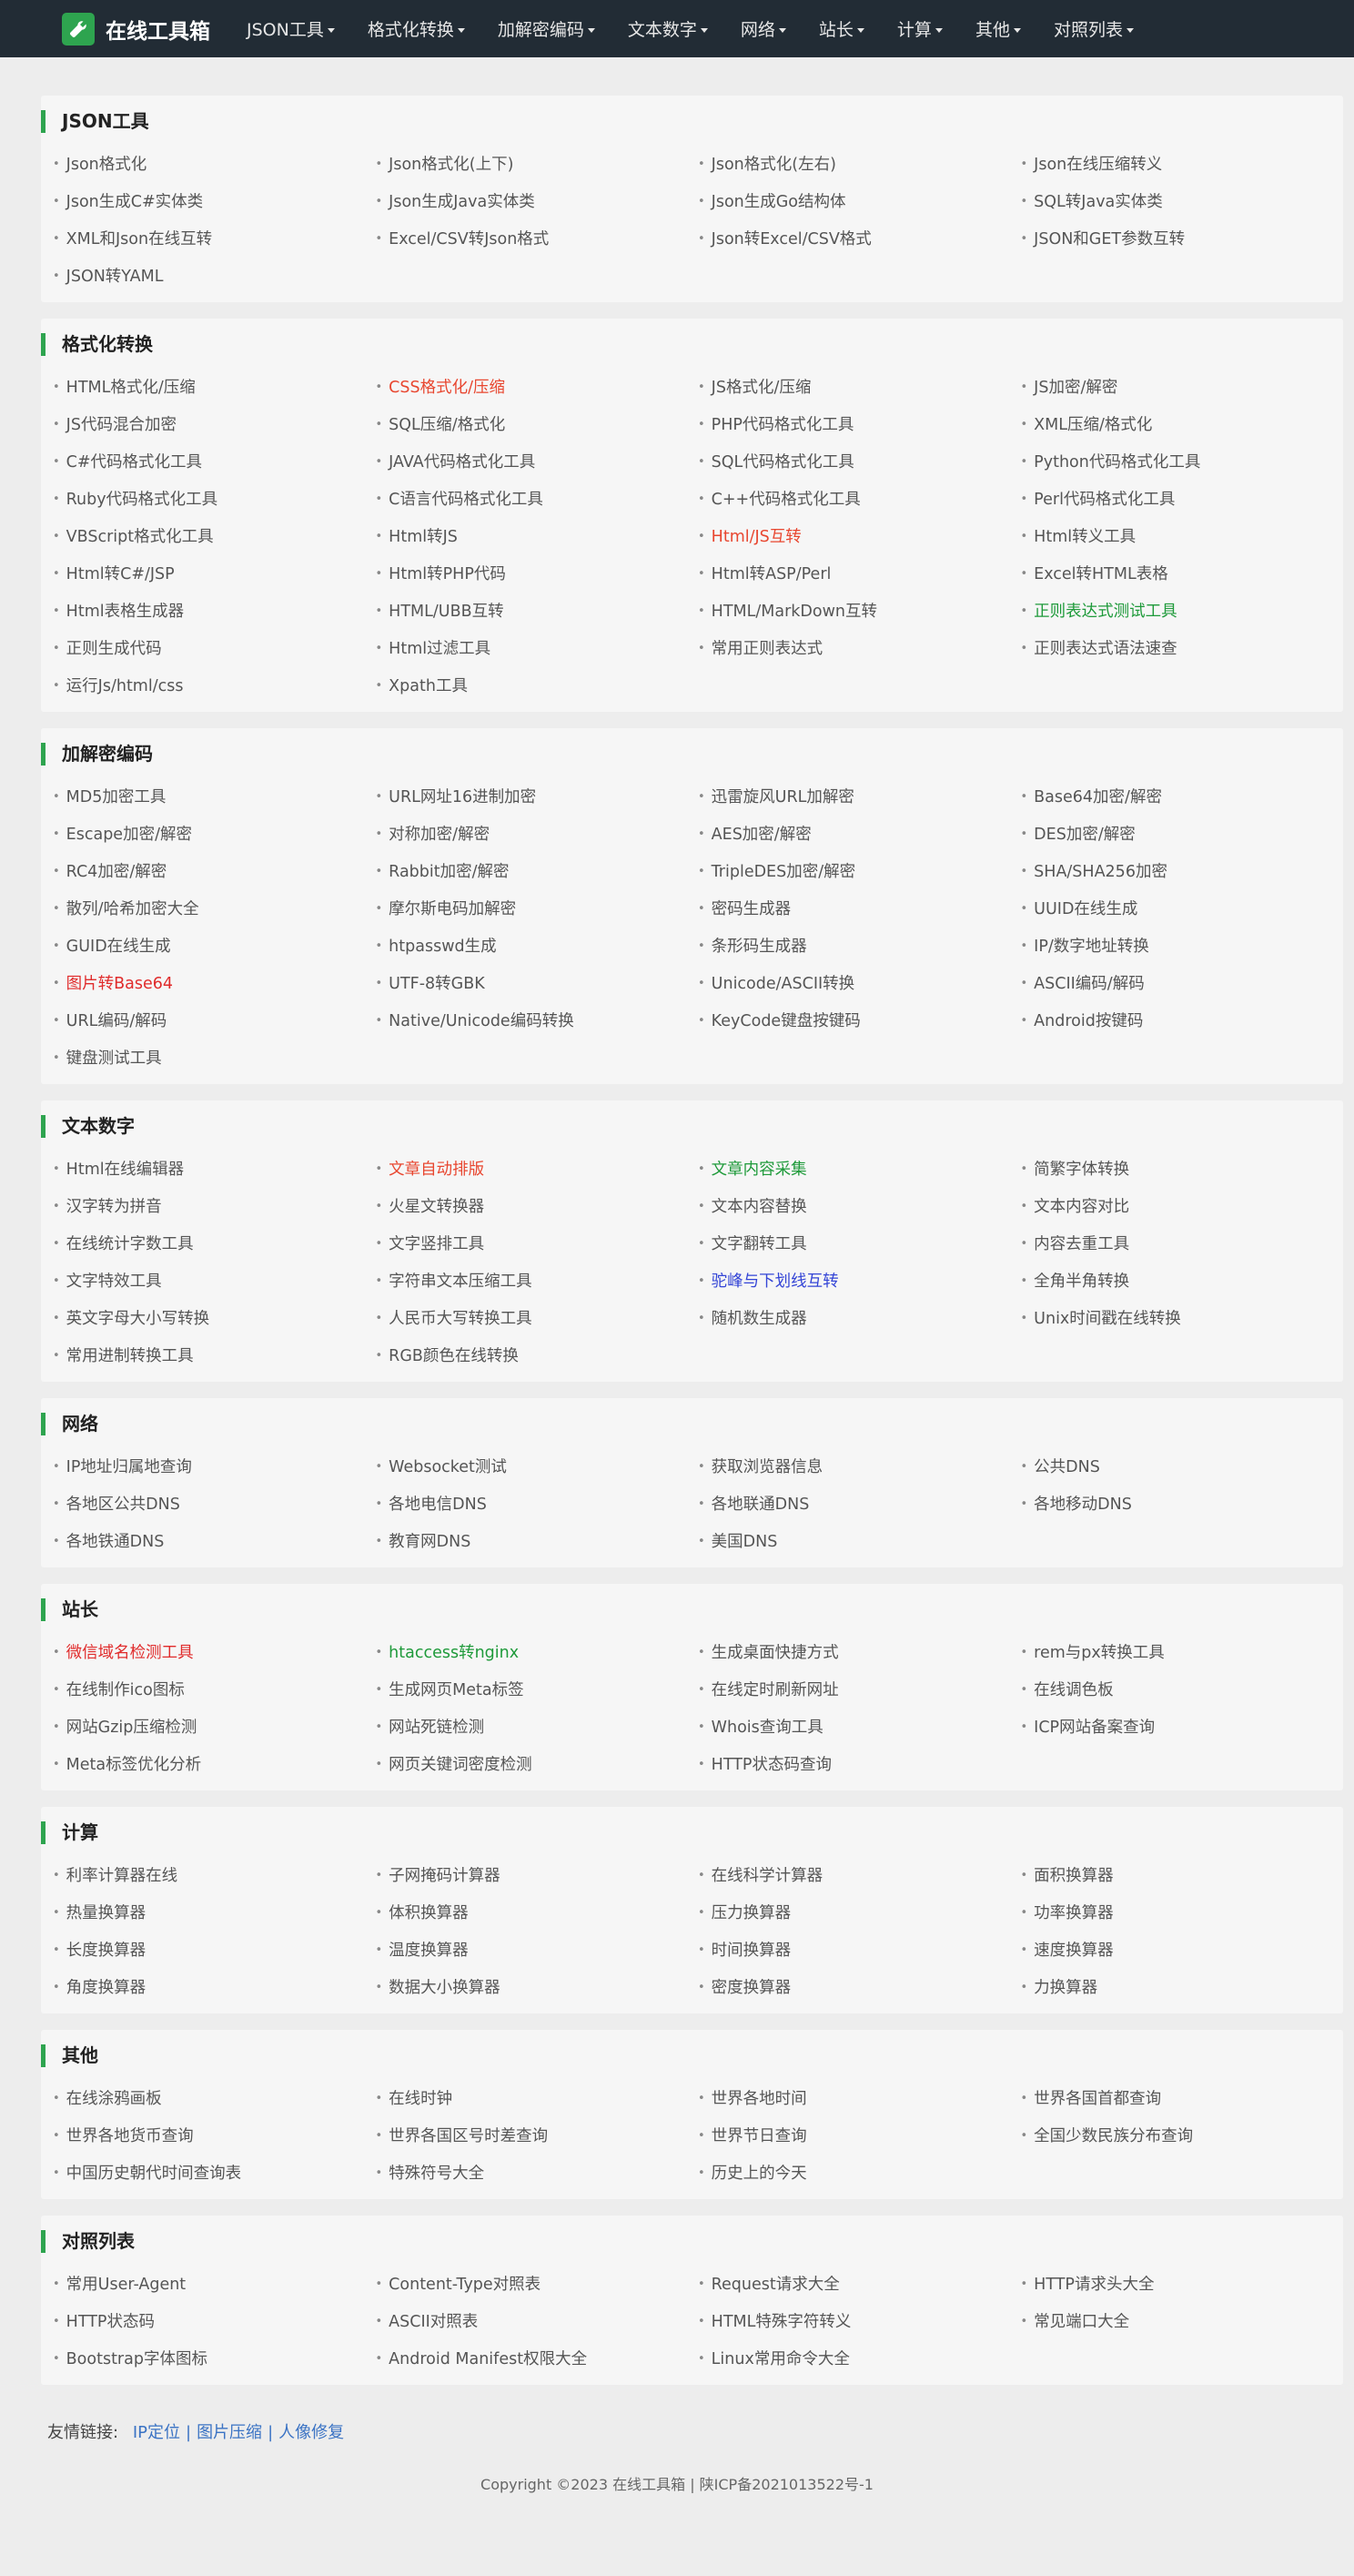 This screenshot has height=2576, width=1354. What do you see at coordinates (214, 648) in the screenshot?
I see `tool-link: 正则生成代码` at bounding box center [214, 648].